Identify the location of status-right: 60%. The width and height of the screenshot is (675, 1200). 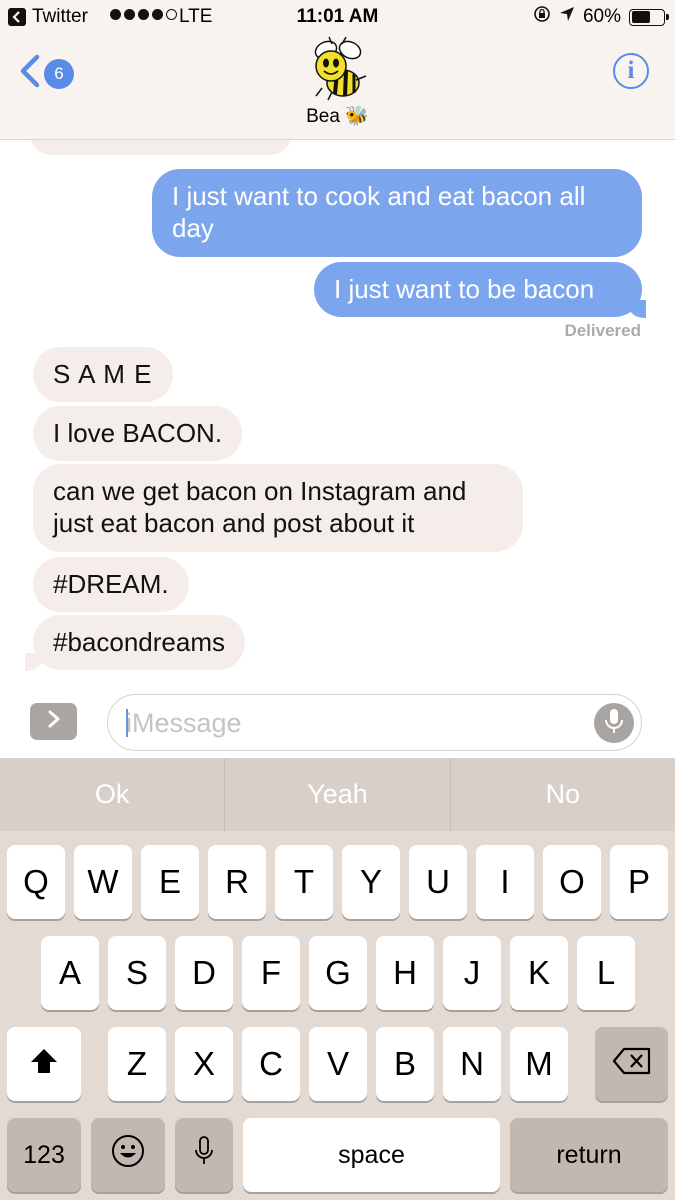
(601, 17).